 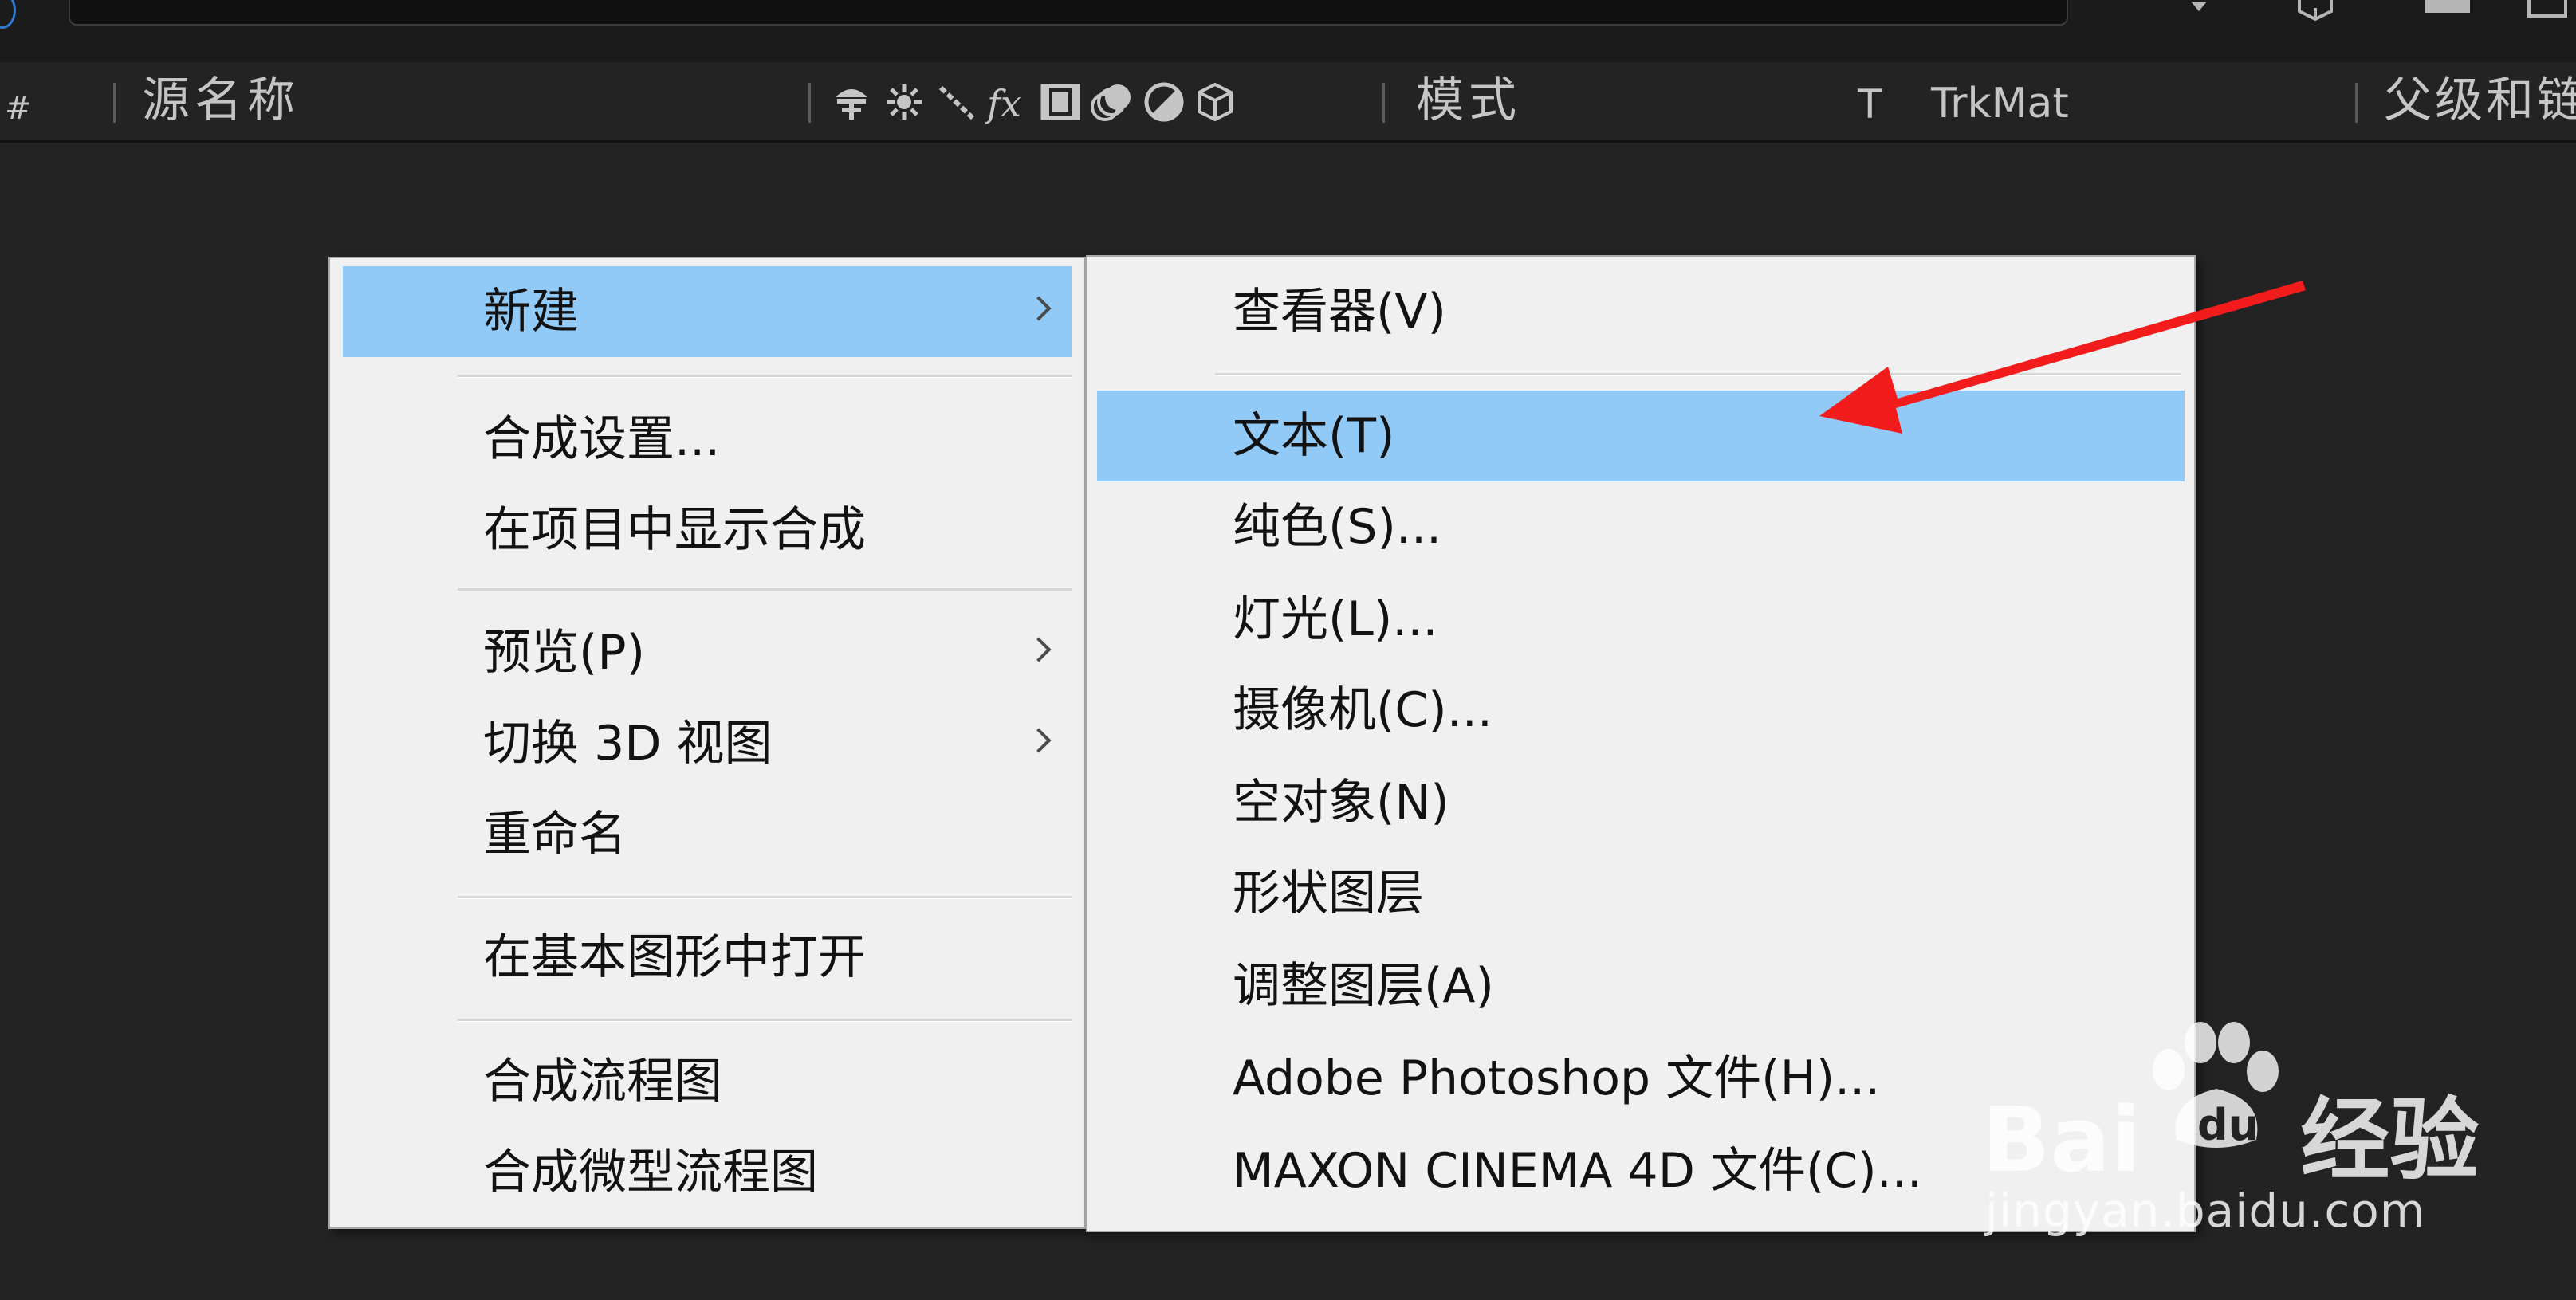 What do you see at coordinates (2448, 7) in the screenshot?
I see `panel-toggle-icon` at bounding box center [2448, 7].